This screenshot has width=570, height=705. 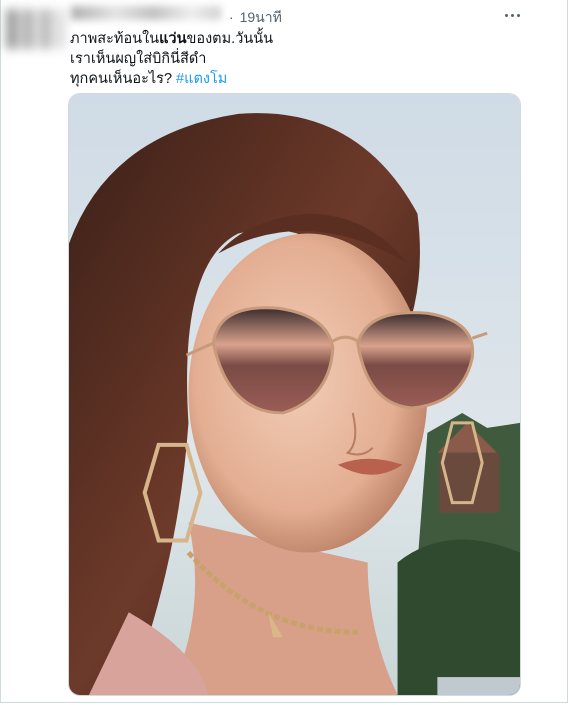 I want to click on more-horizontal-icon, so click(x=512, y=15).